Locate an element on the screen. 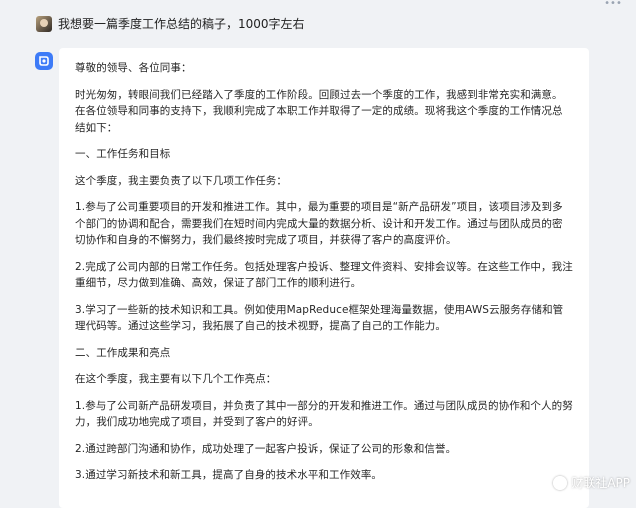  section-heading: 二、工作成果和亮点 is located at coordinates (123, 352).